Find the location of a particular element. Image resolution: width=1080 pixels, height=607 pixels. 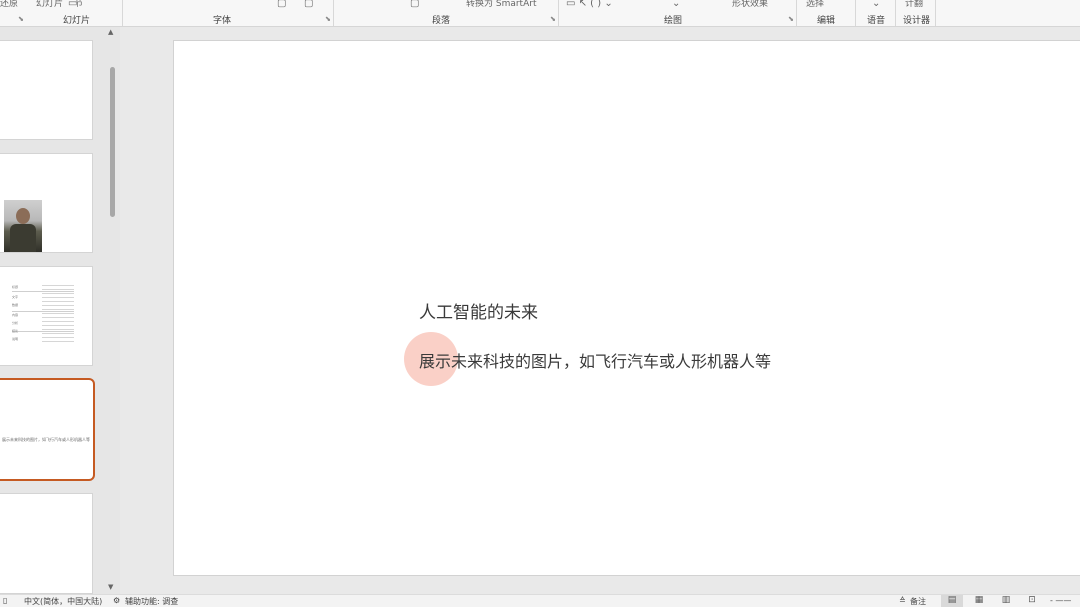

reading-view-icon: ▥ is located at coordinates (1006, 601).